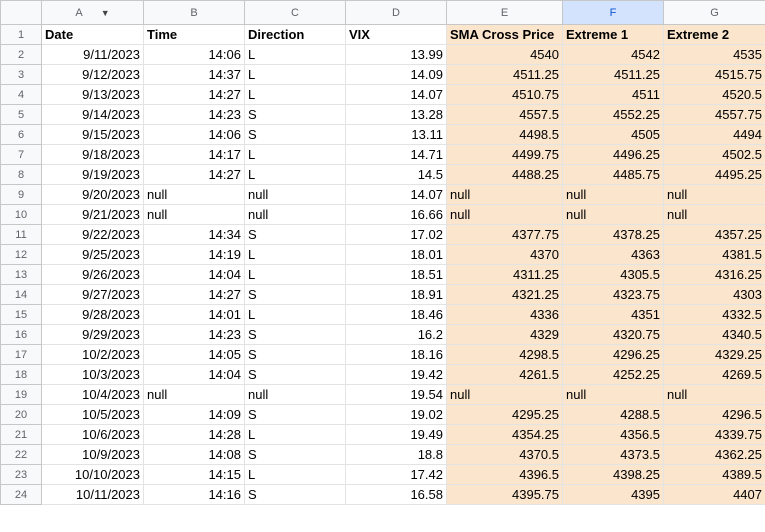 This screenshot has height=532, width=765. What do you see at coordinates (396, 254) in the screenshot?
I see `cell-vix: 18.01` at bounding box center [396, 254].